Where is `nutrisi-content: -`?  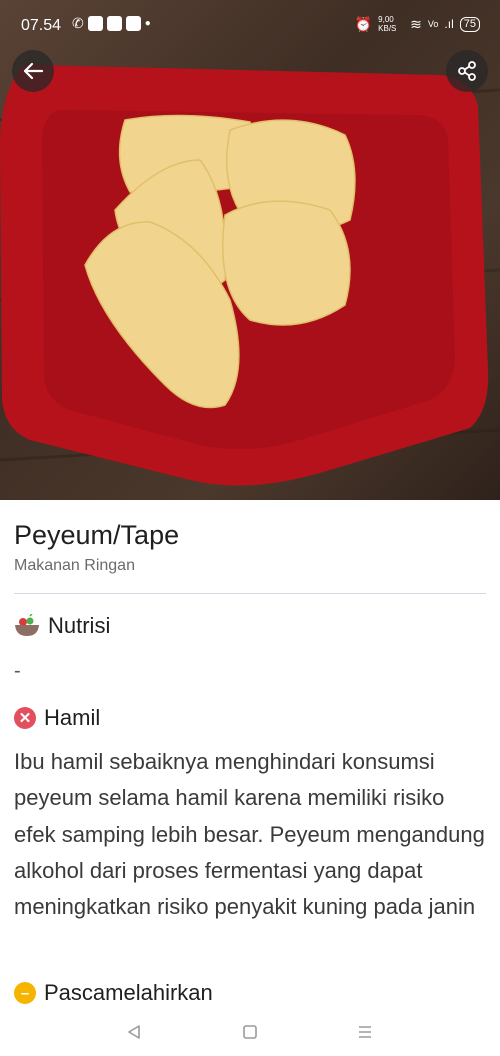
nutrisi-content: - is located at coordinates (17, 671).